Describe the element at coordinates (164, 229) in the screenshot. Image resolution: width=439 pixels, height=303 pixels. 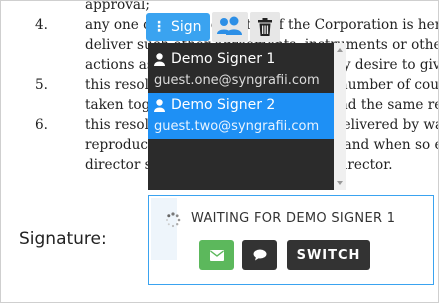
I see `signature-field-tab` at that location.